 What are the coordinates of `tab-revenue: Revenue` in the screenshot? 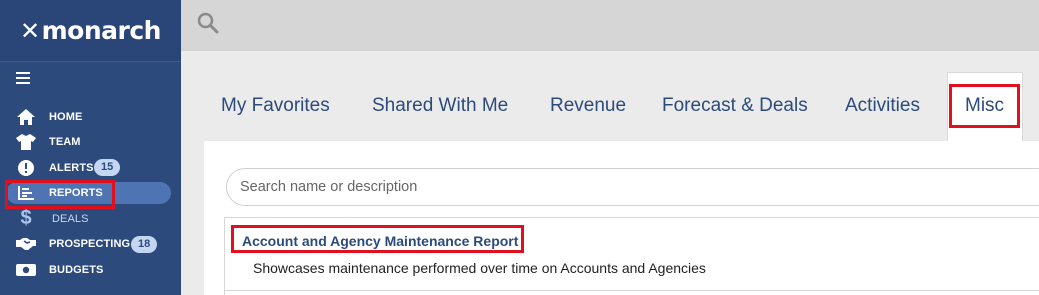 It's located at (588, 106).